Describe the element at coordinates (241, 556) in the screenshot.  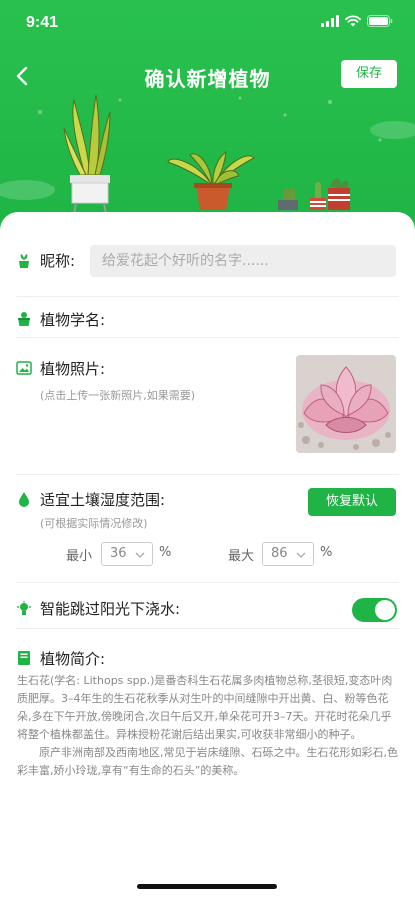
I see `max-label: 最大` at that location.